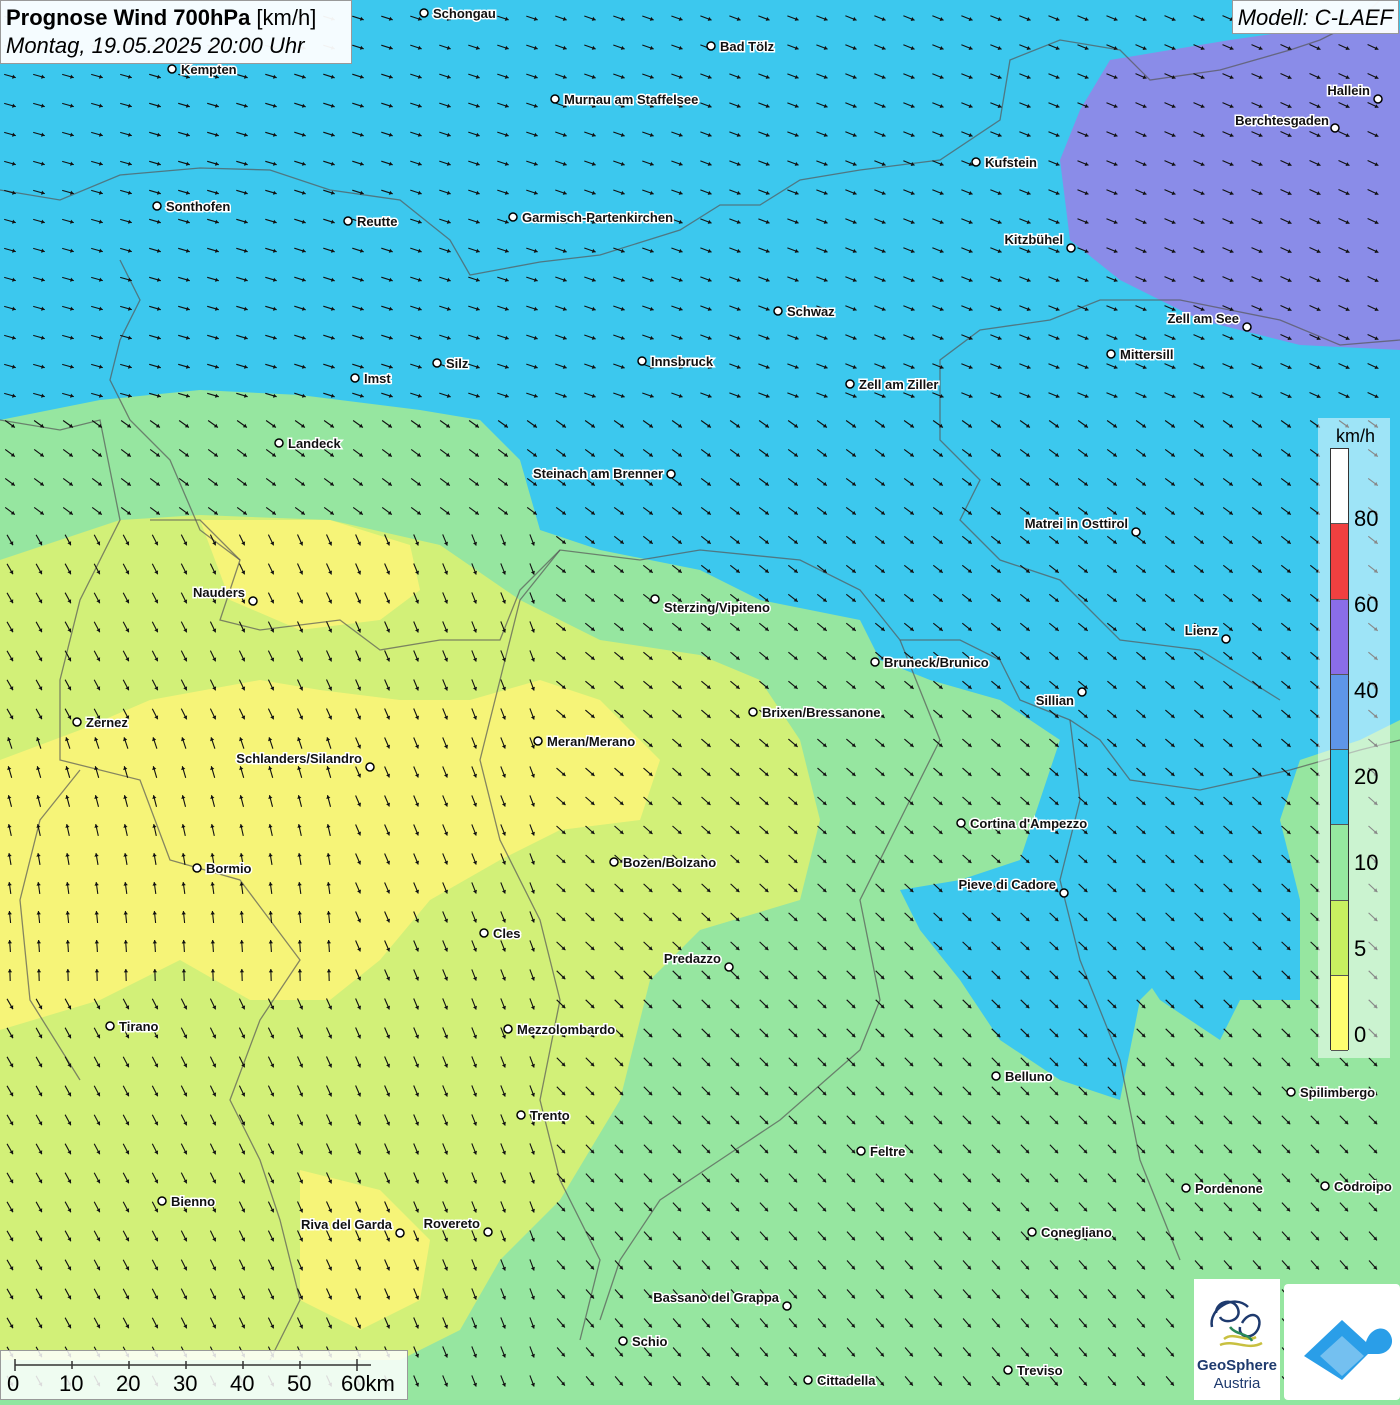 Image resolution: width=1400 pixels, height=1405 pixels. What do you see at coordinates (1360, 949) in the screenshot?
I see `legend-label-5: 5` at bounding box center [1360, 949].